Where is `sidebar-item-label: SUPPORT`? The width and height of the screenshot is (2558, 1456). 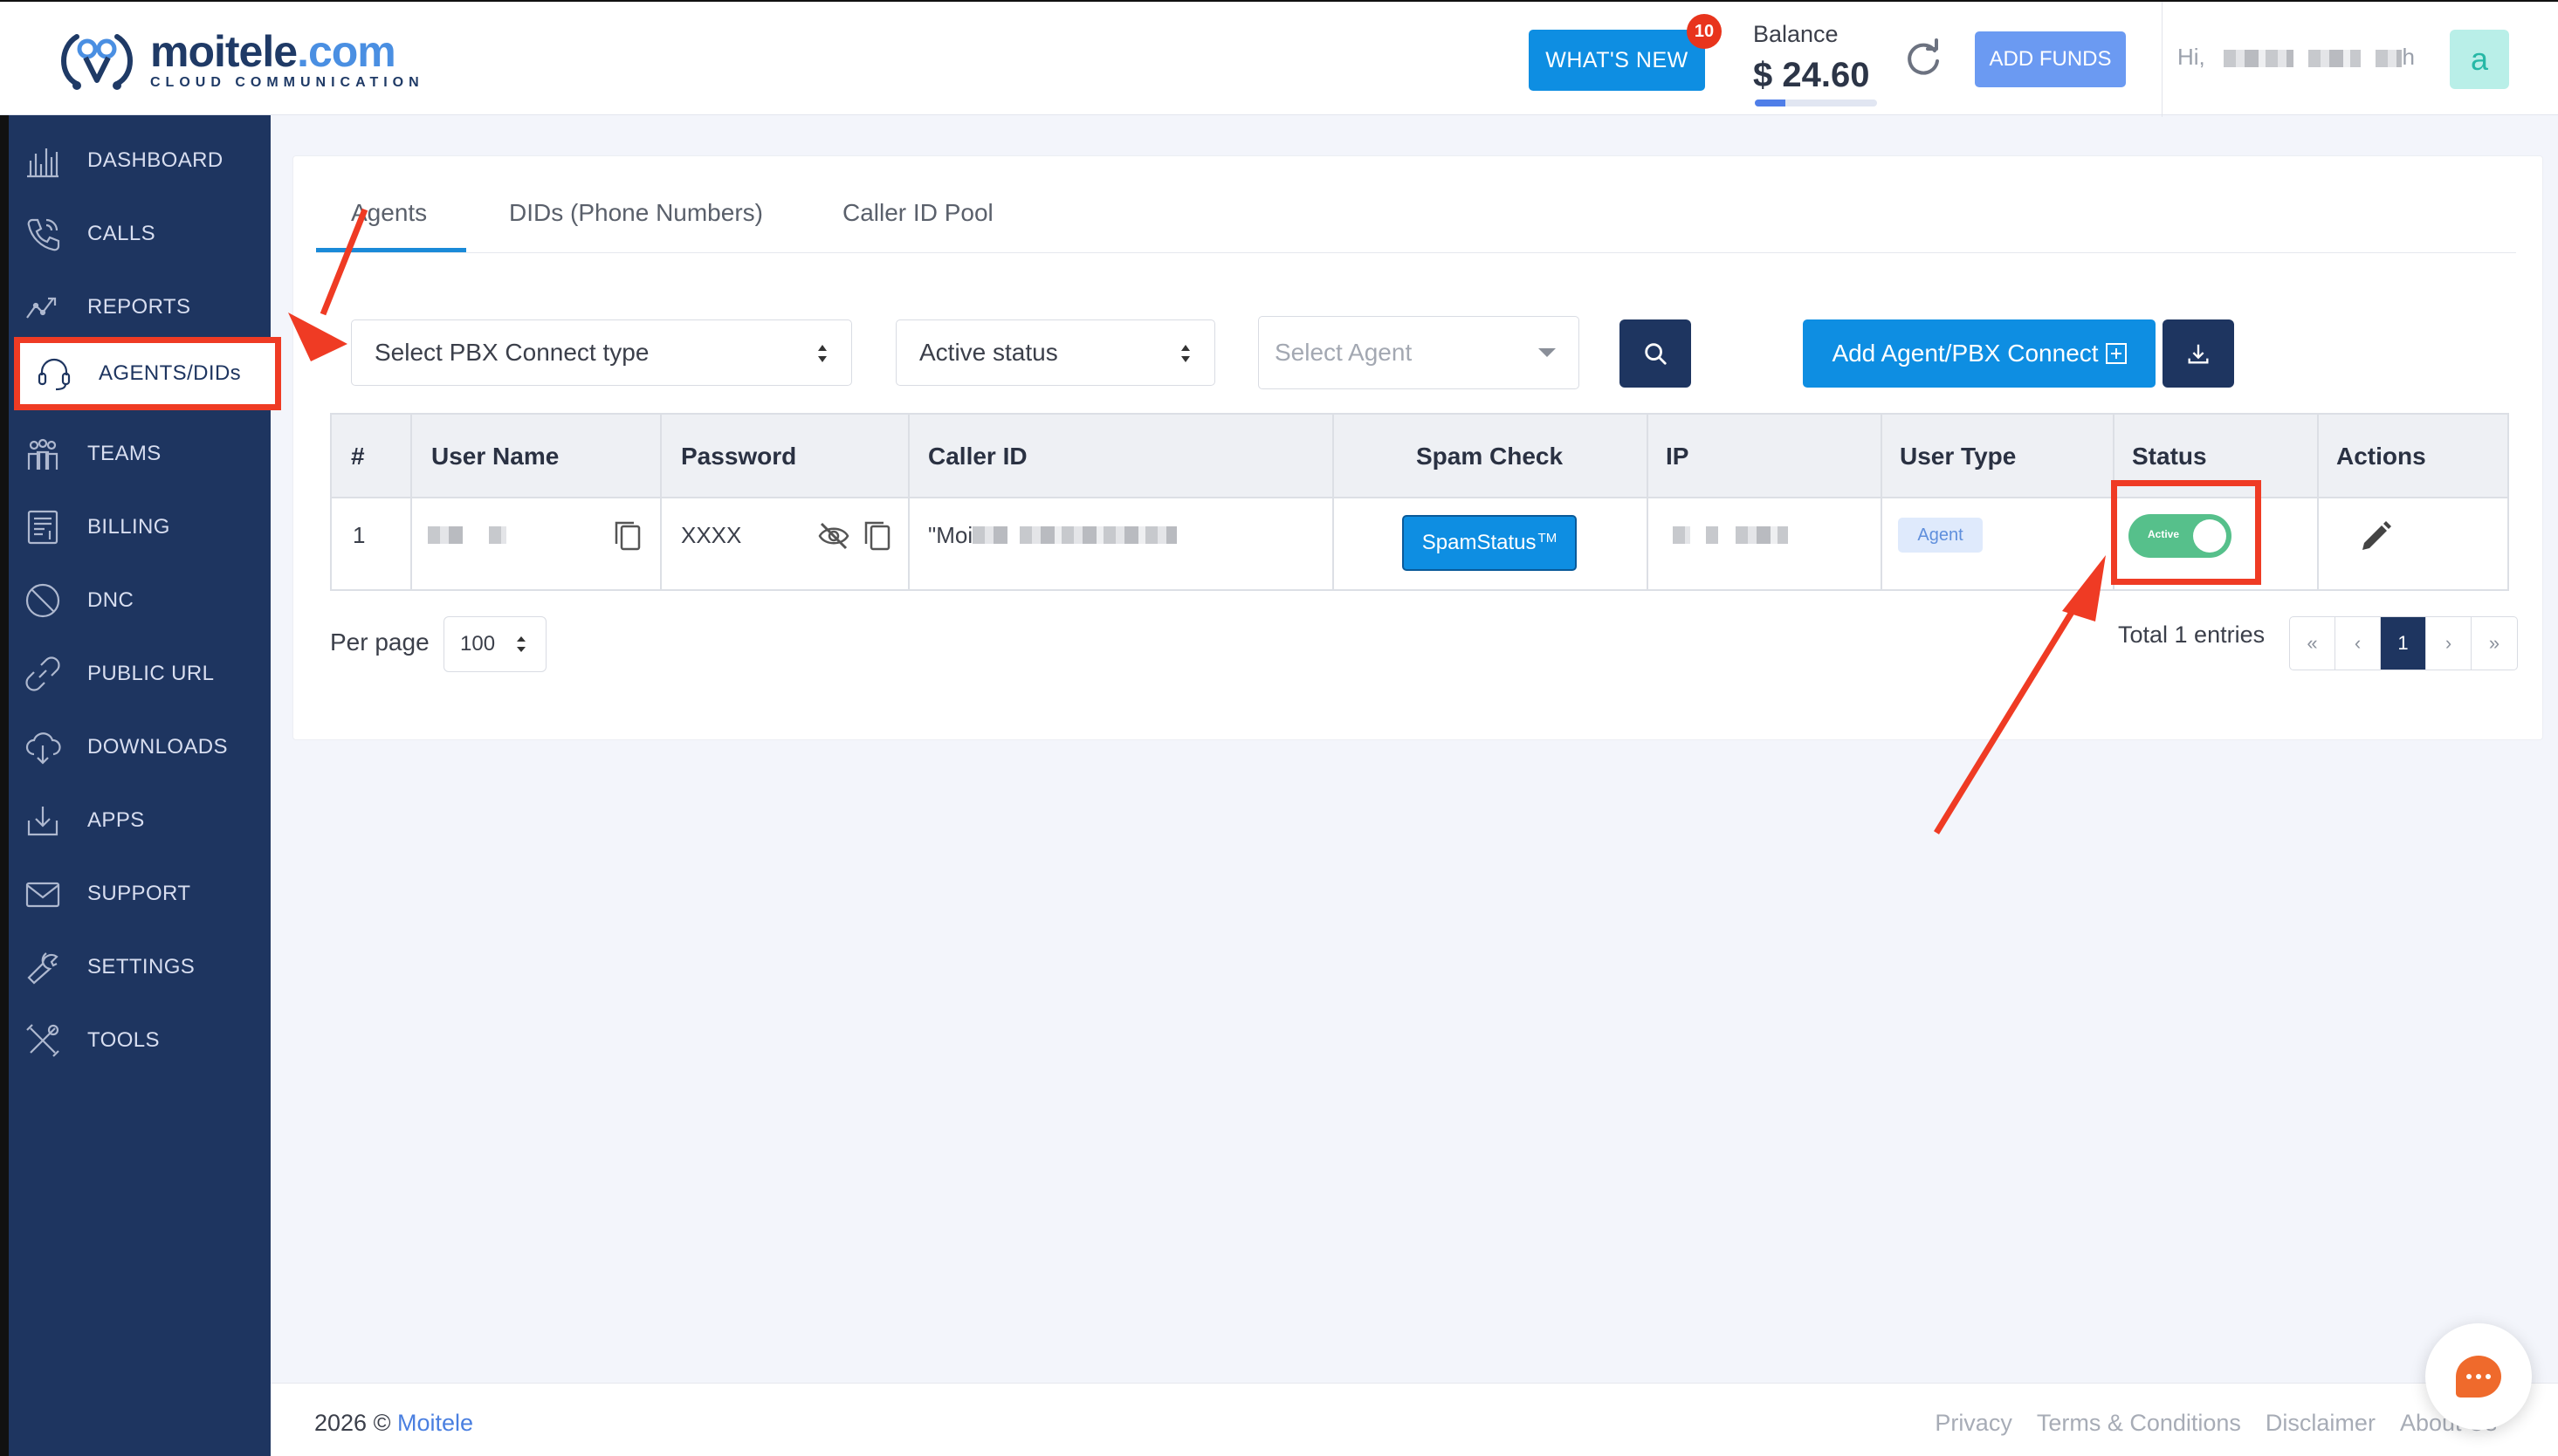
sidebar-item-label: SUPPORT is located at coordinates (139, 893).